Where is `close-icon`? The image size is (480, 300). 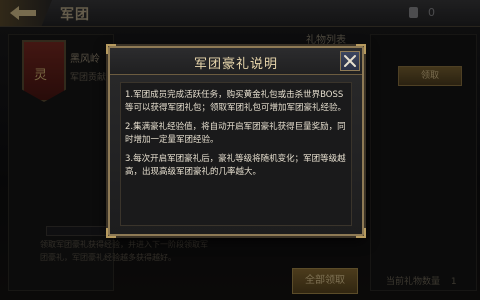 close-icon is located at coordinates (350, 61).